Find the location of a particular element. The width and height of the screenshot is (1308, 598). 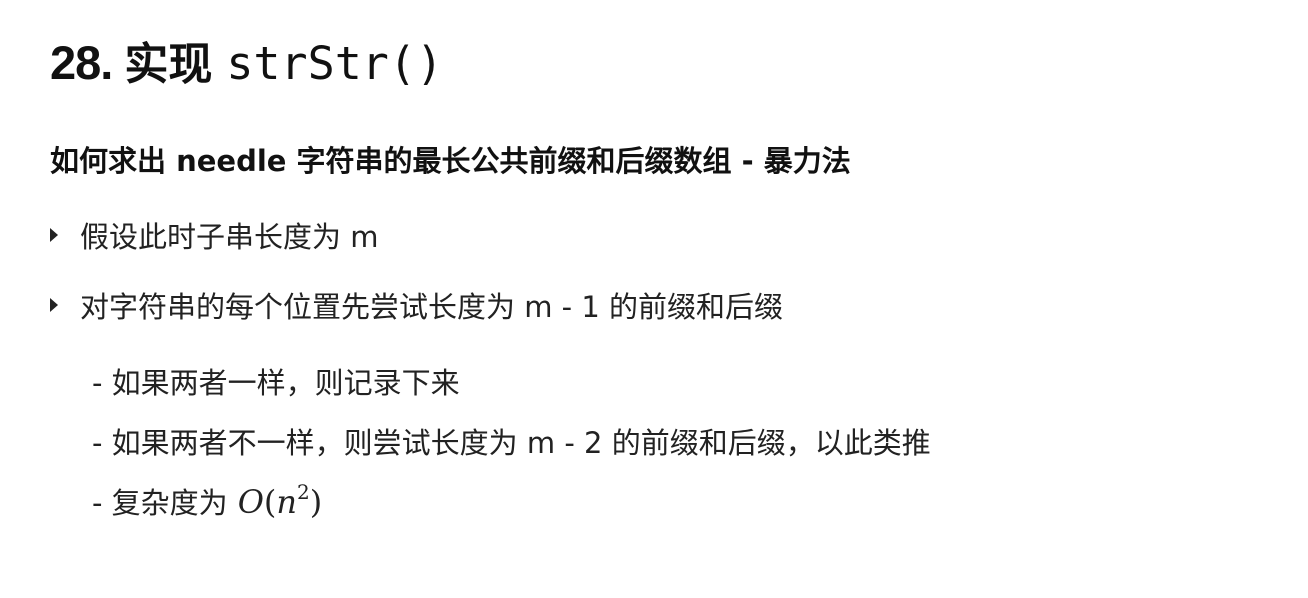

slide-title: 28. 实现 strStr() is located at coordinates (246, 60).